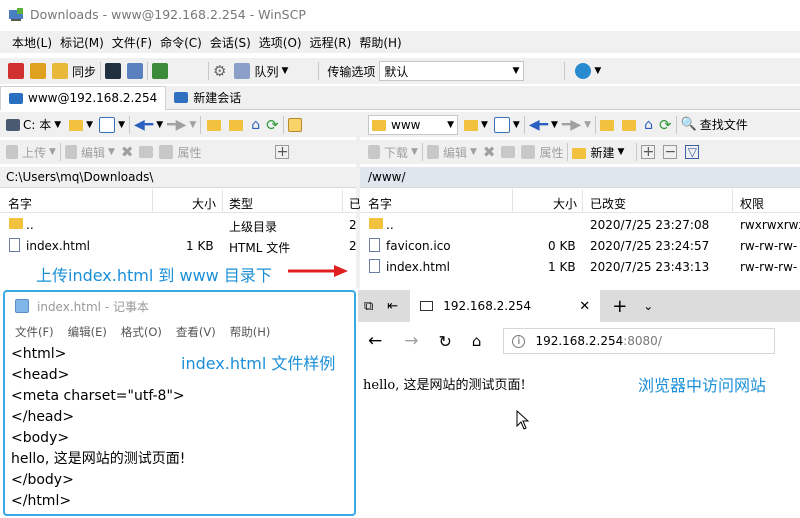 This screenshot has width=800, height=518. I want to click on queue-icon, so click(242, 71).